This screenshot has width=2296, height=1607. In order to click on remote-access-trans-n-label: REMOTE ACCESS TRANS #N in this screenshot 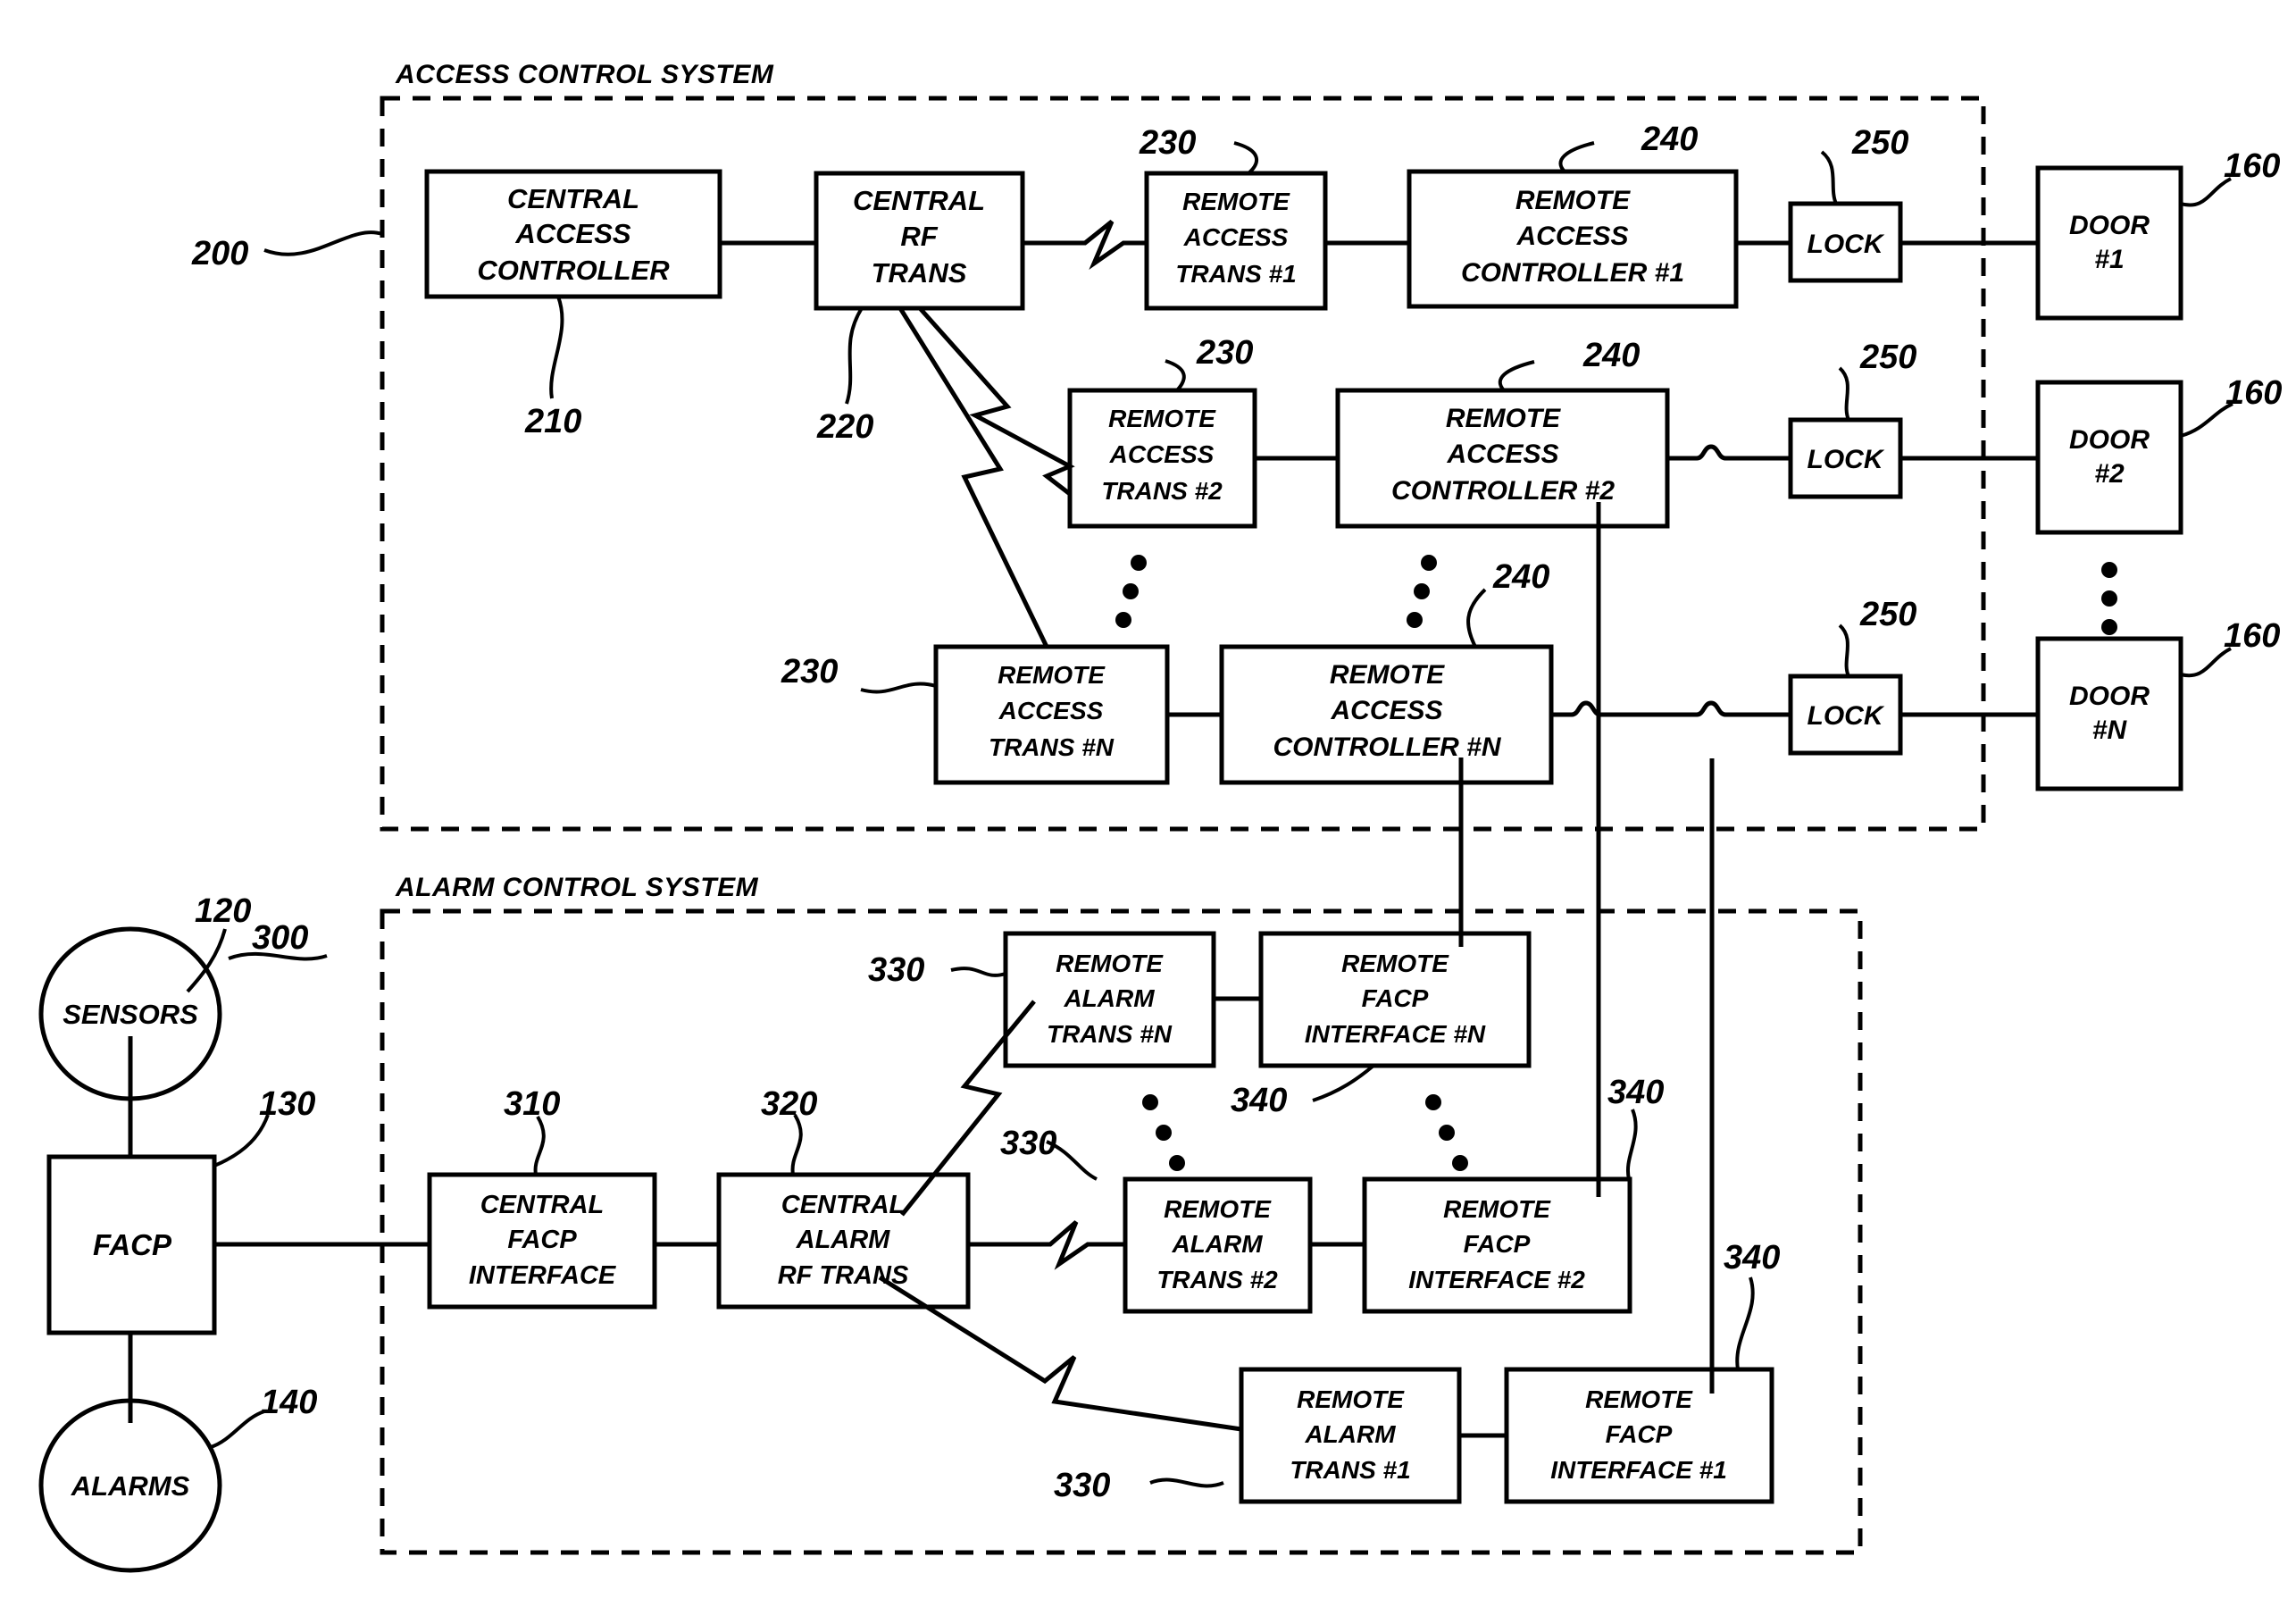, I will do `click(1052, 711)`.